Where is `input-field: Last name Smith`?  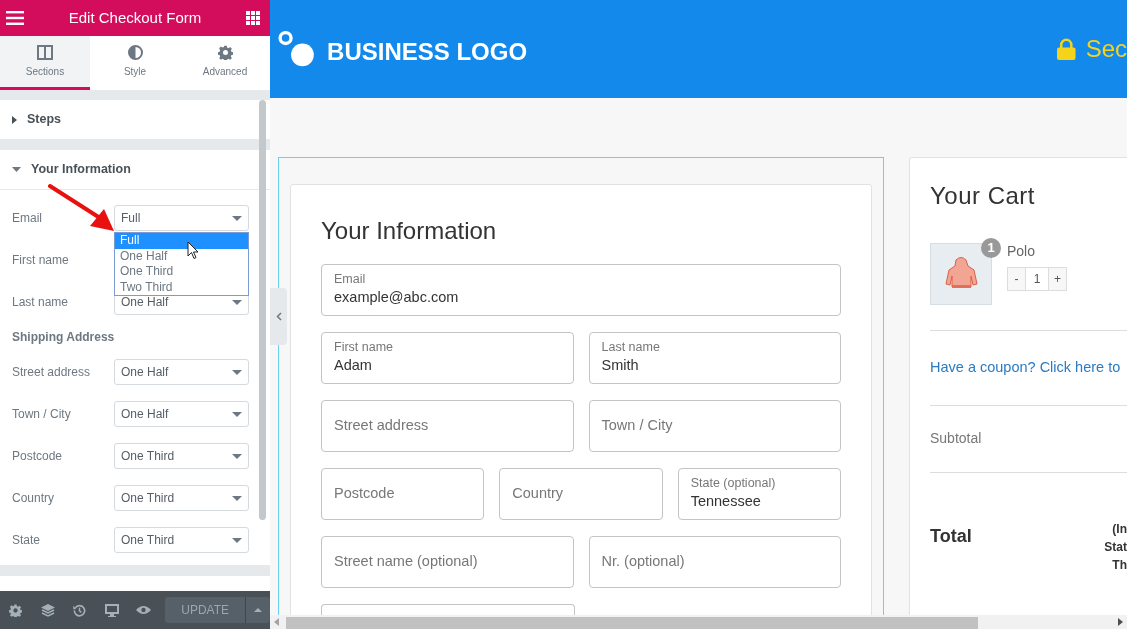
input-field: Last name Smith is located at coordinates (714, 357).